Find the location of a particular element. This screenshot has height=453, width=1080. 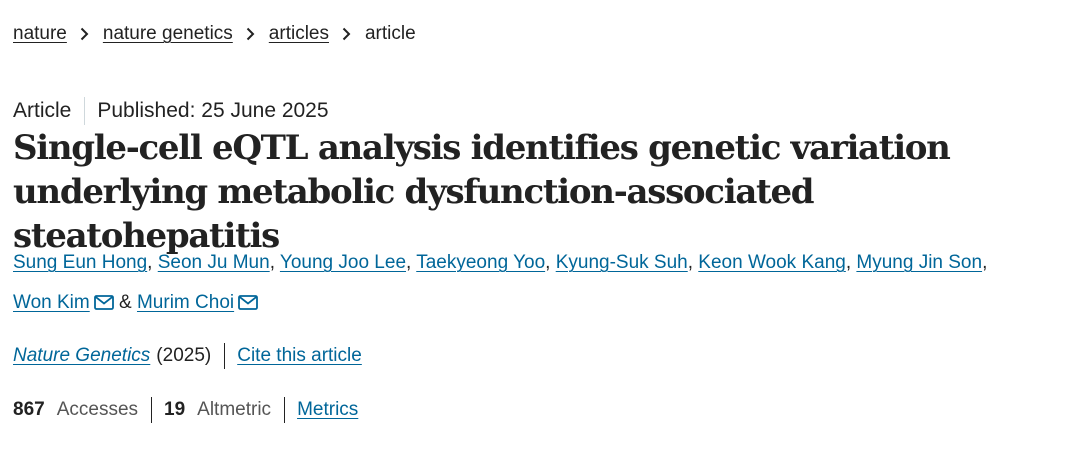

metrics-bar: 867 Accesses 19 Altmetric Metrics is located at coordinates (185, 410).